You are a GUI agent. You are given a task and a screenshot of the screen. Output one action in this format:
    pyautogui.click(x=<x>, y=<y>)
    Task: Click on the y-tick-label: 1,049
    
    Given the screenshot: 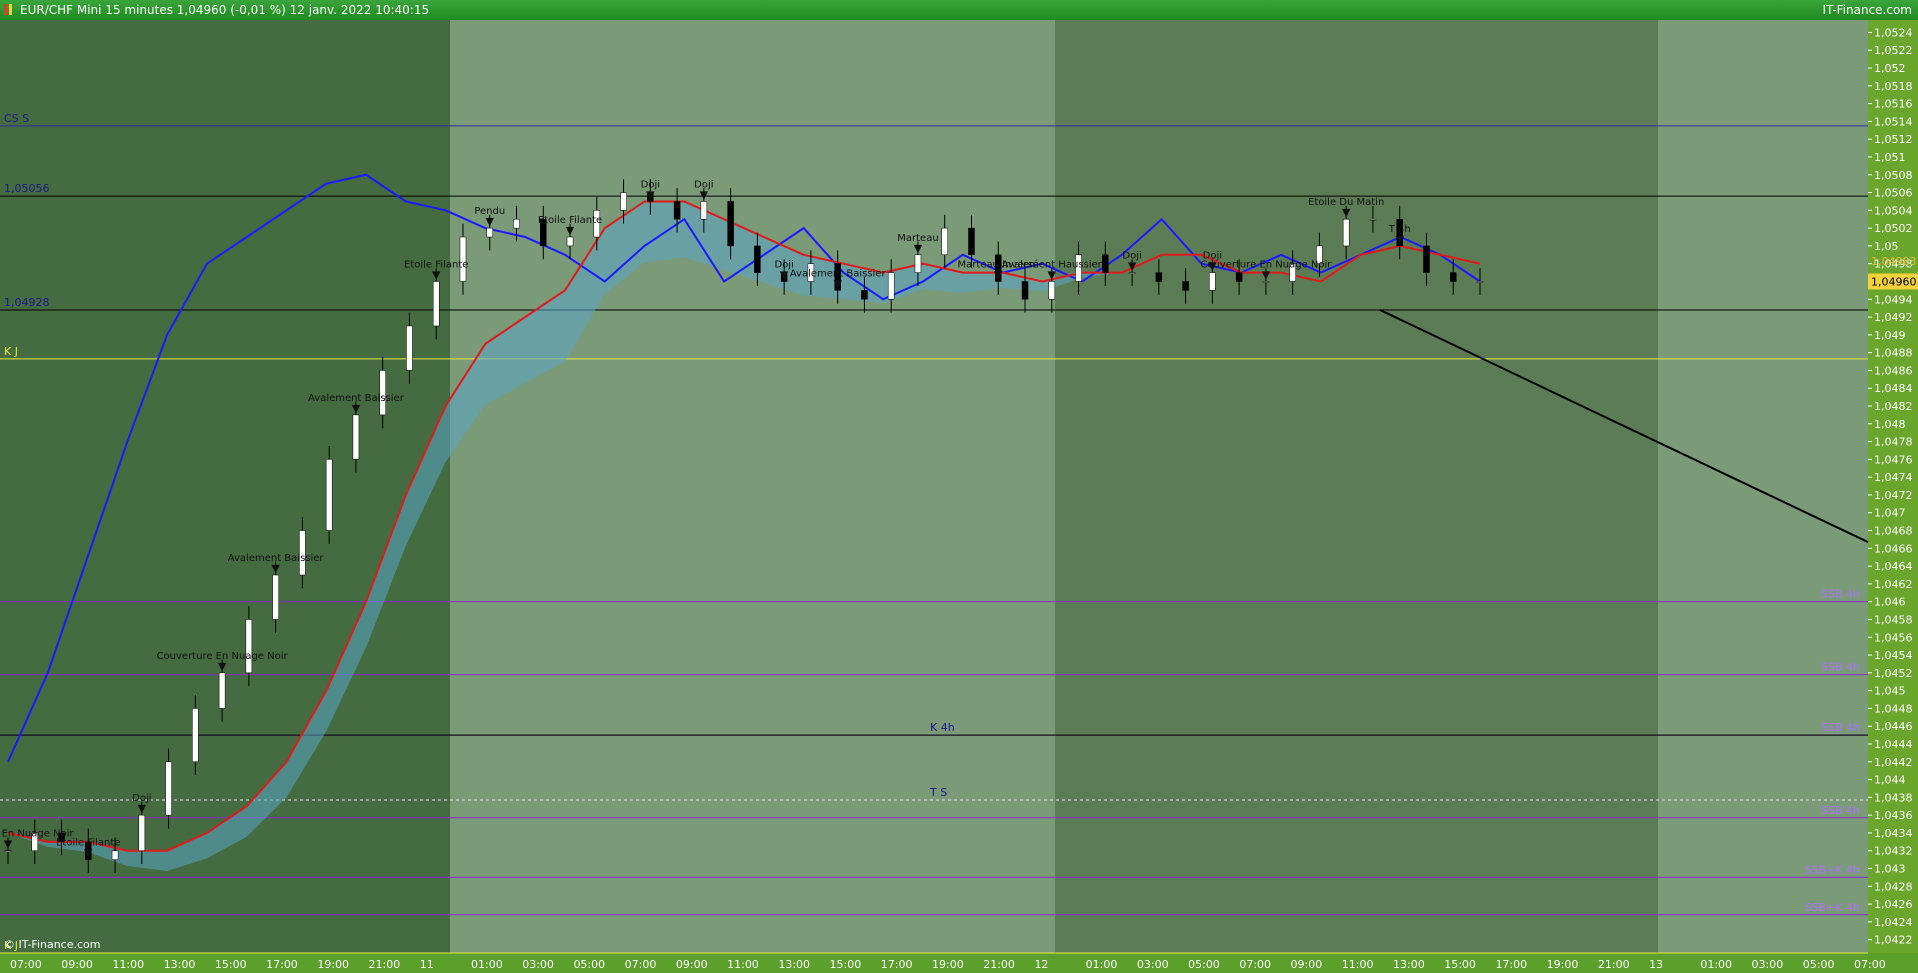 What is the action you would take?
    pyautogui.click(x=1890, y=335)
    